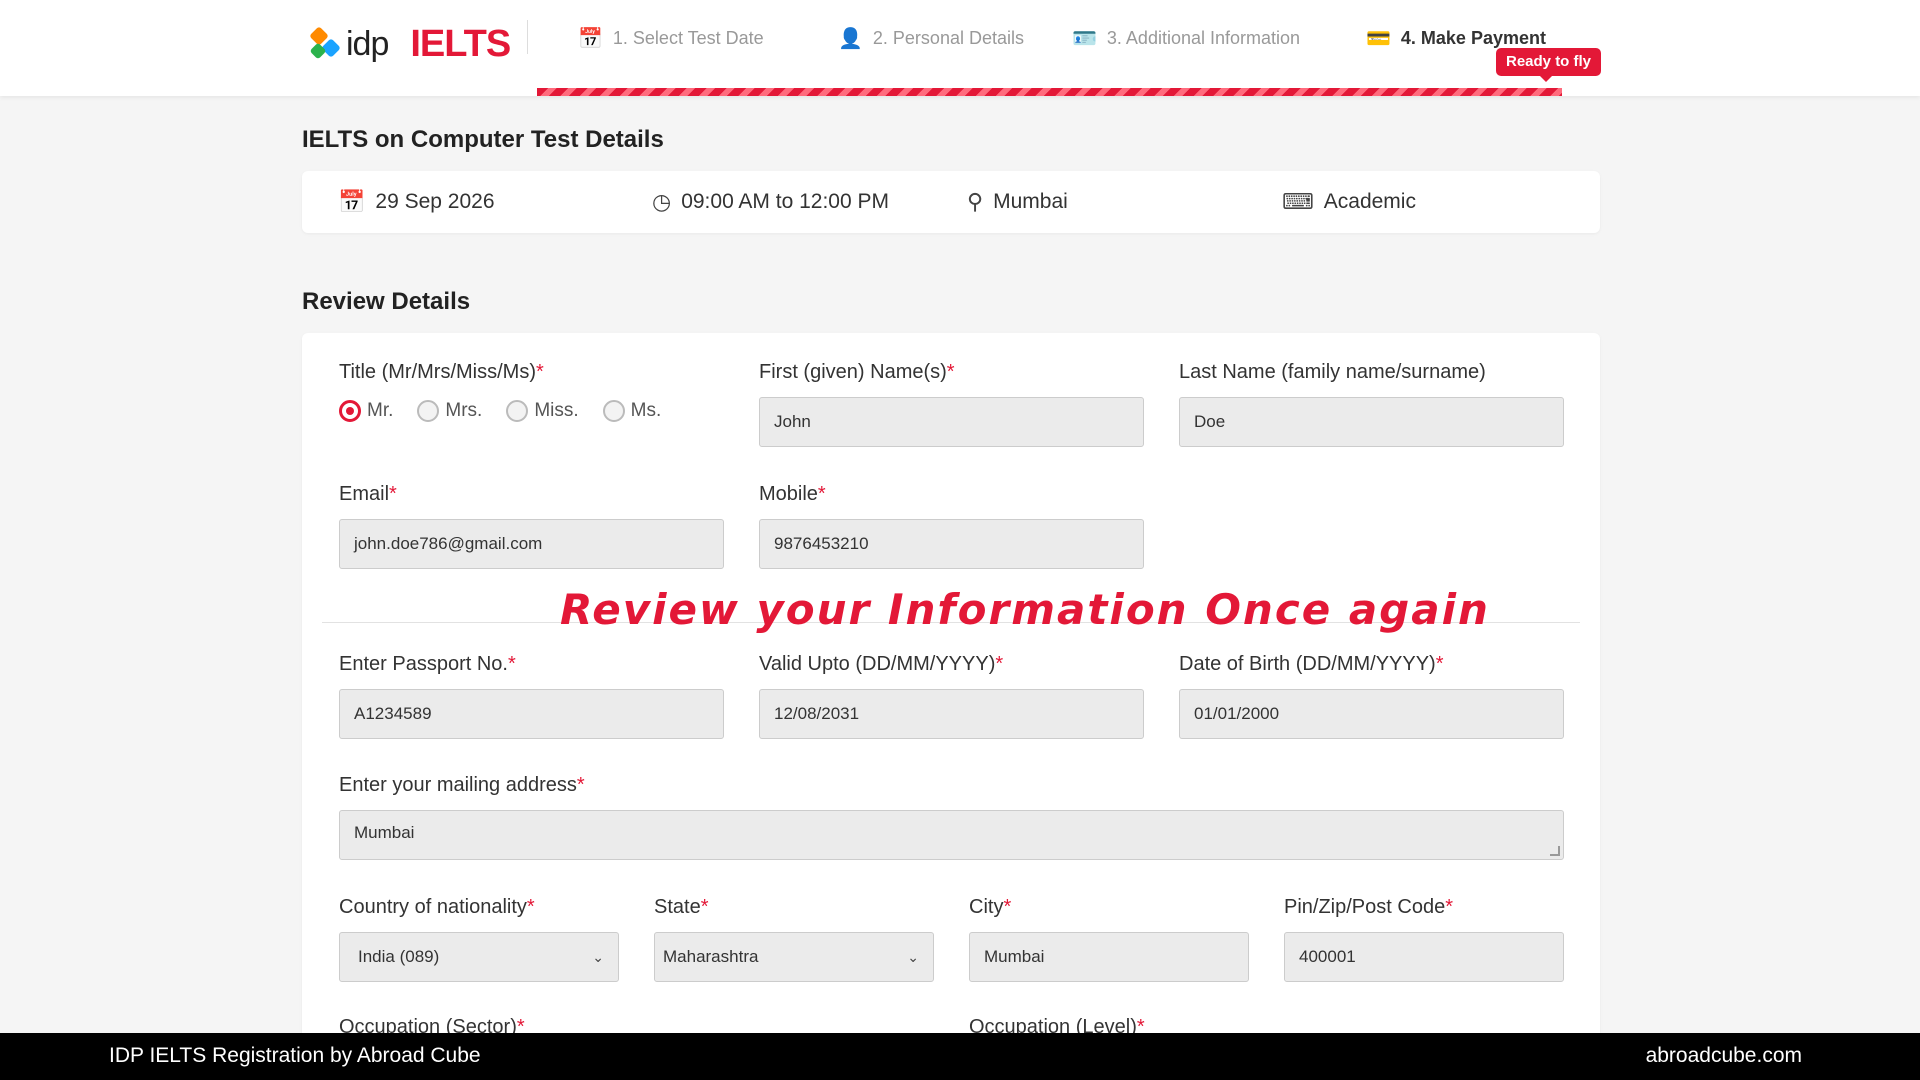  What do you see at coordinates (1332, 372) in the screenshot?
I see `last-name-label: Last Name (family name/surname)` at bounding box center [1332, 372].